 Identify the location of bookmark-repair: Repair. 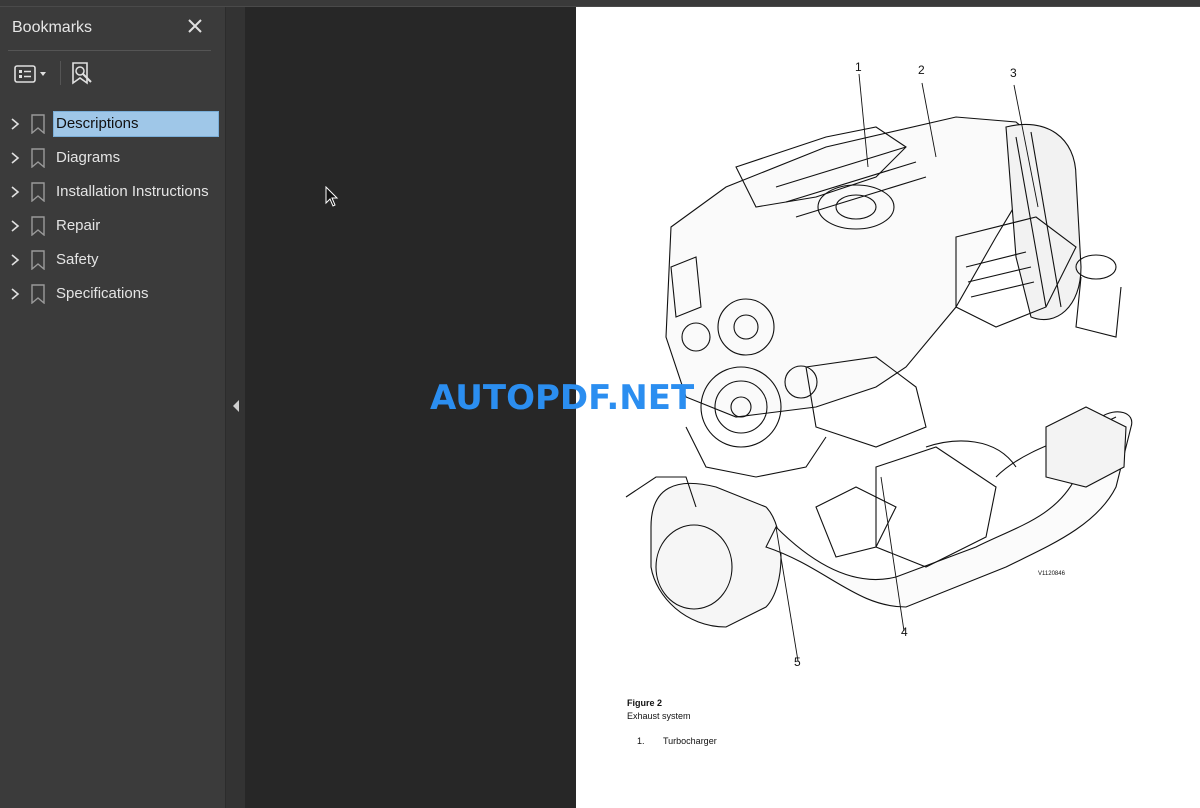
(112, 226).